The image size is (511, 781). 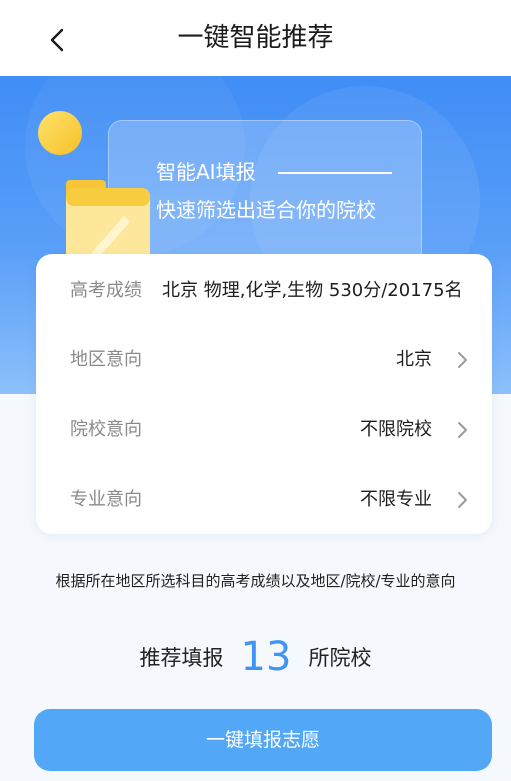 What do you see at coordinates (206, 172) in the screenshot?
I see `banner-headline: 智能AI填报` at bounding box center [206, 172].